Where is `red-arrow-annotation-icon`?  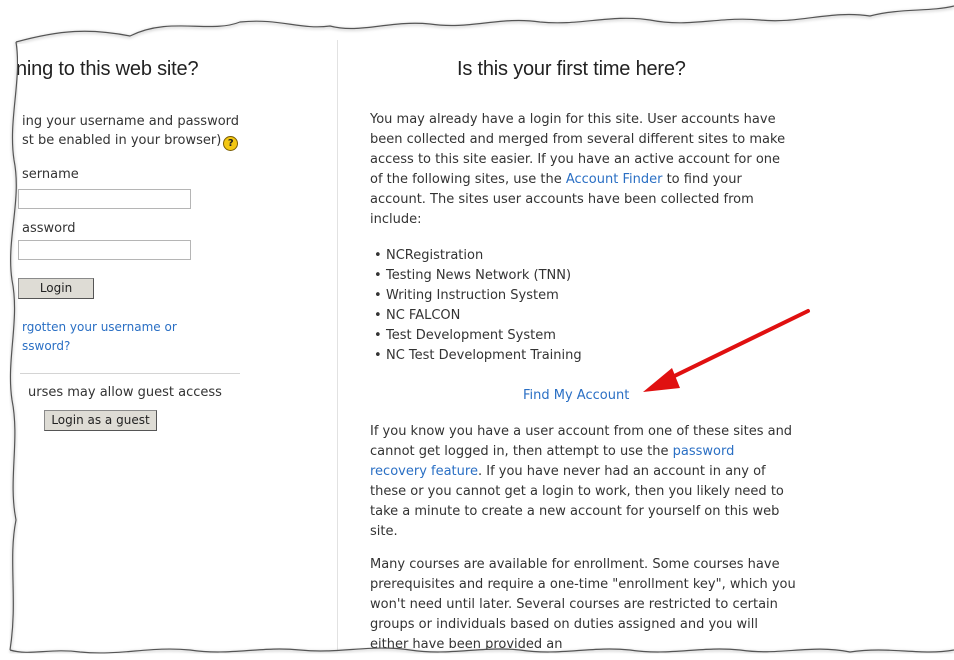 red-arrow-annotation-icon is located at coordinates (726, 350).